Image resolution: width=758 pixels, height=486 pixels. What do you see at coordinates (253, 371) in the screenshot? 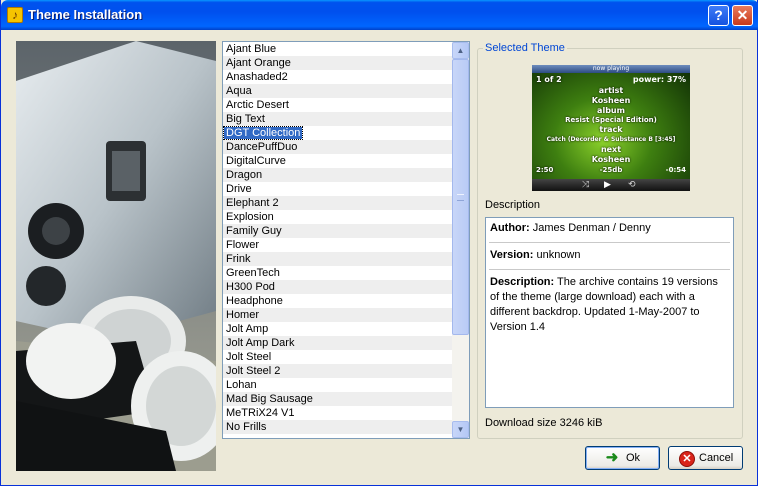
I see `theme-list-item-label: Jolt Steel 2` at bounding box center [253, 371].